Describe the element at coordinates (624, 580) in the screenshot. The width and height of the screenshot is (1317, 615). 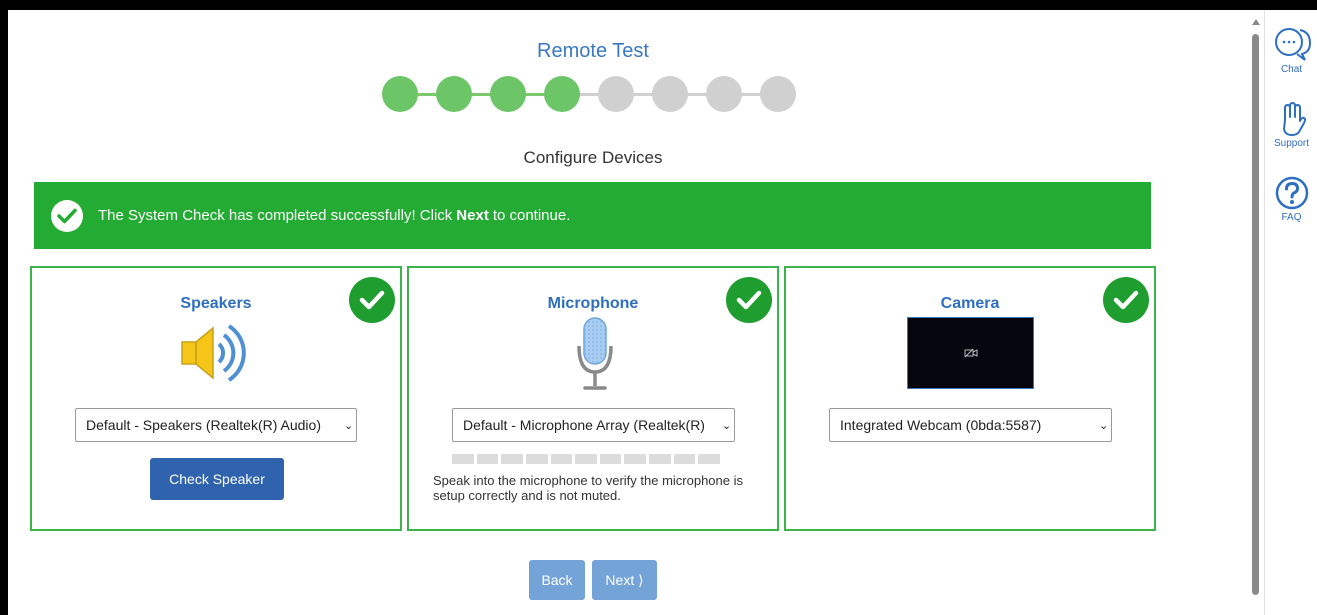
I see `next-button: Next ⟩` at that location.